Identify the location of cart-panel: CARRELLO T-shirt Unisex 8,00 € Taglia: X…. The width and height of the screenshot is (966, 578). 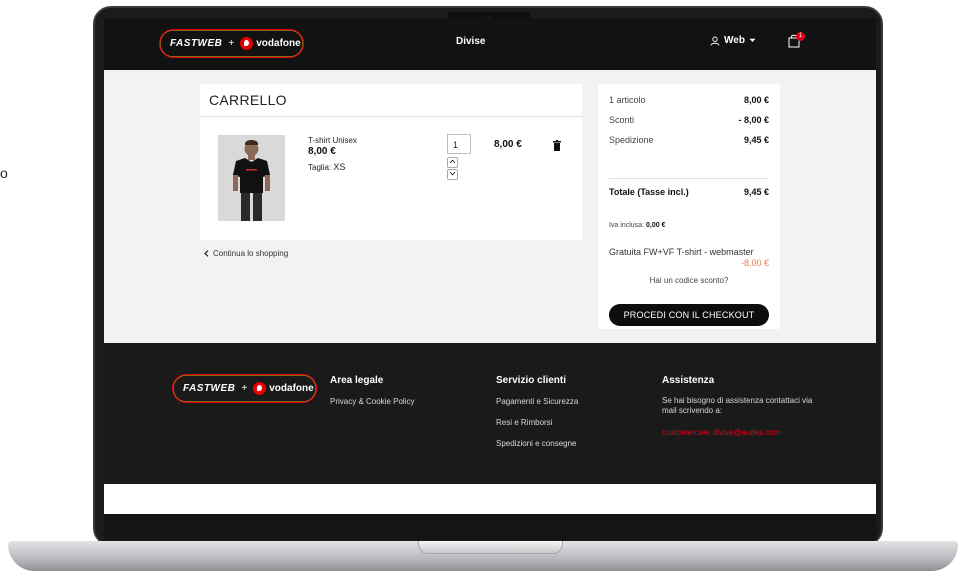
(391, 162).